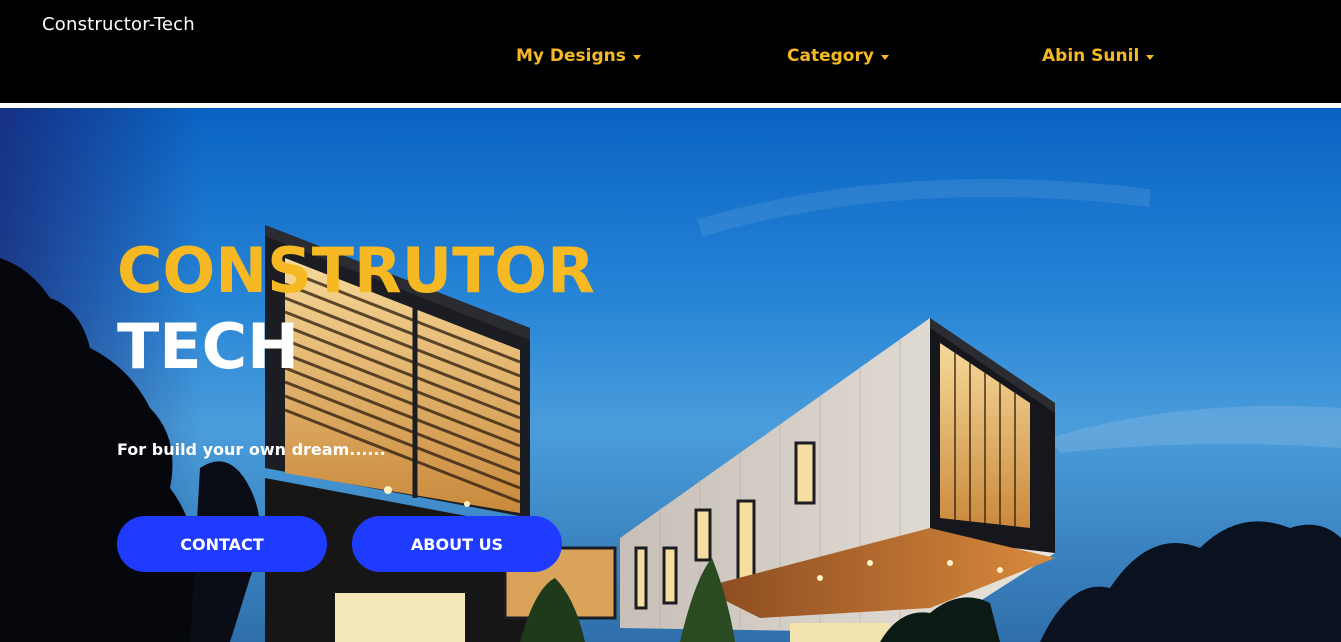 The image size is (1341, 642). Describe the element at coordinates (208, 346) in the screenshot. I see `hero-title-line2: TECH` at that location.